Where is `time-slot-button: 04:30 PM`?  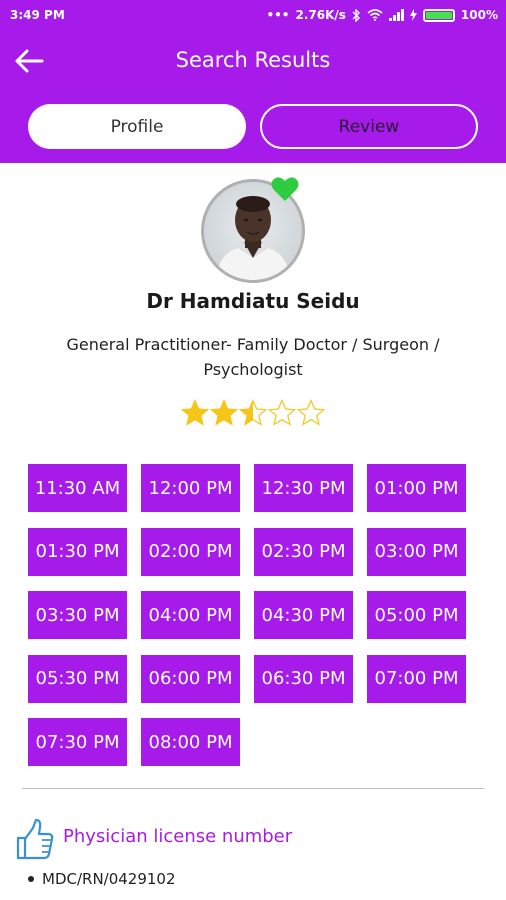 time-slot-button: 04:30 PM is located at coordinates (303, 615).